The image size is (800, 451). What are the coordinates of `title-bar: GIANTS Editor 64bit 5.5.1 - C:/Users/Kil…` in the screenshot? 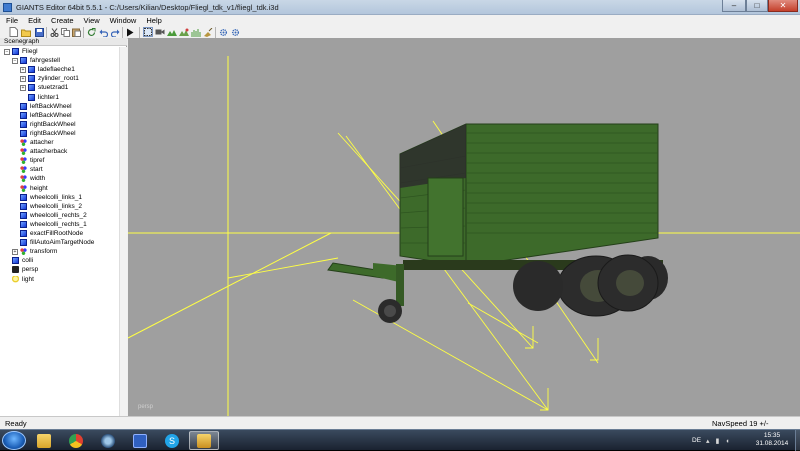 It's located at (400, 7).